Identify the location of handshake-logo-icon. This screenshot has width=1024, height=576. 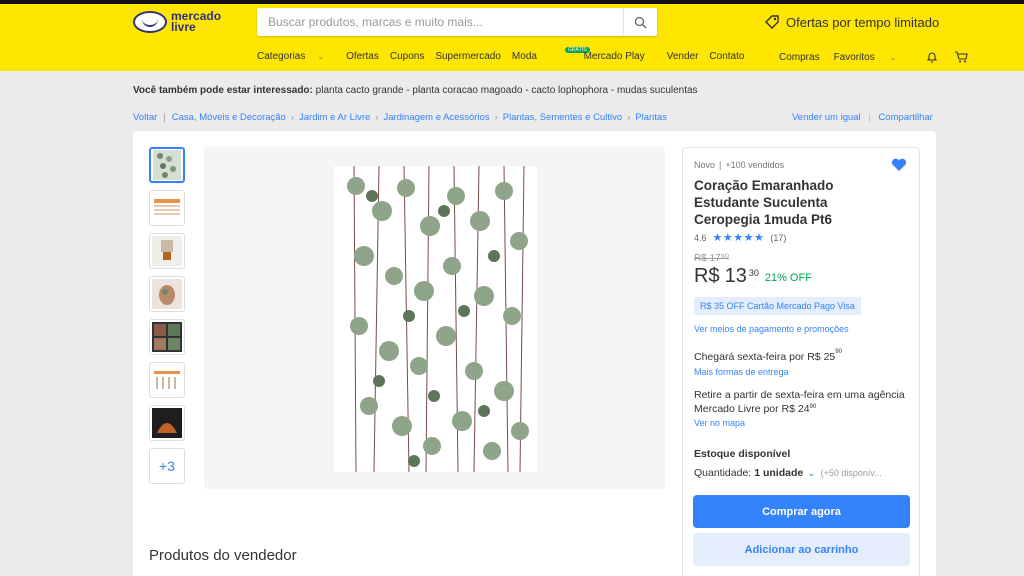
(150, 22).